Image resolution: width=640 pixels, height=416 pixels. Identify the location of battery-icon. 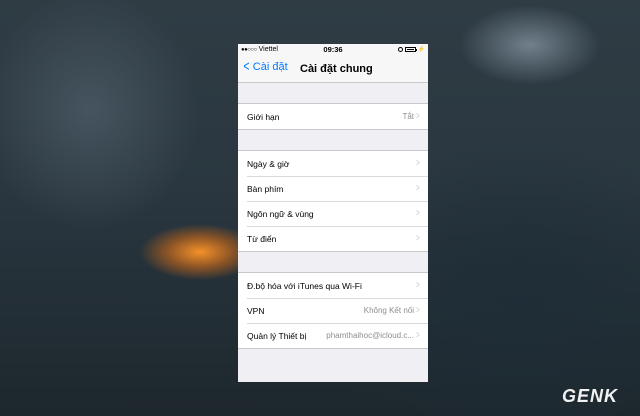
(410, 49).